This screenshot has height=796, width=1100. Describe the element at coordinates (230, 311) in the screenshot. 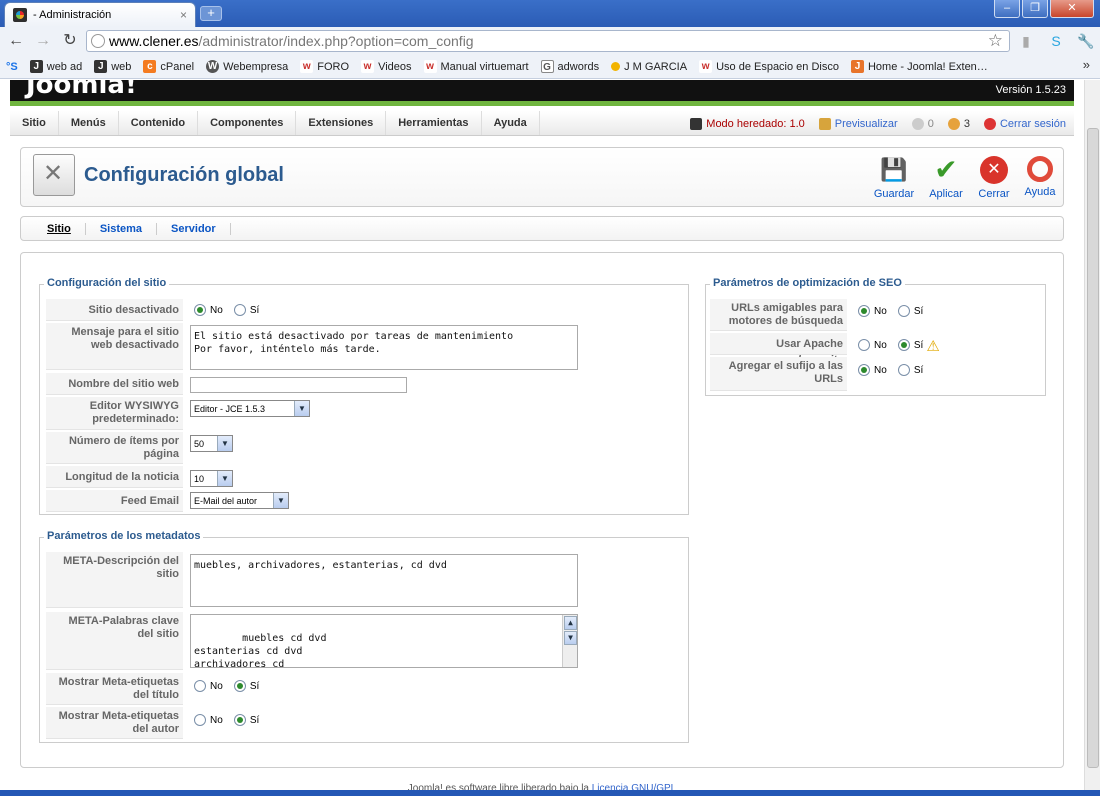

I see `offline-radio-group: No Sí` at that location.